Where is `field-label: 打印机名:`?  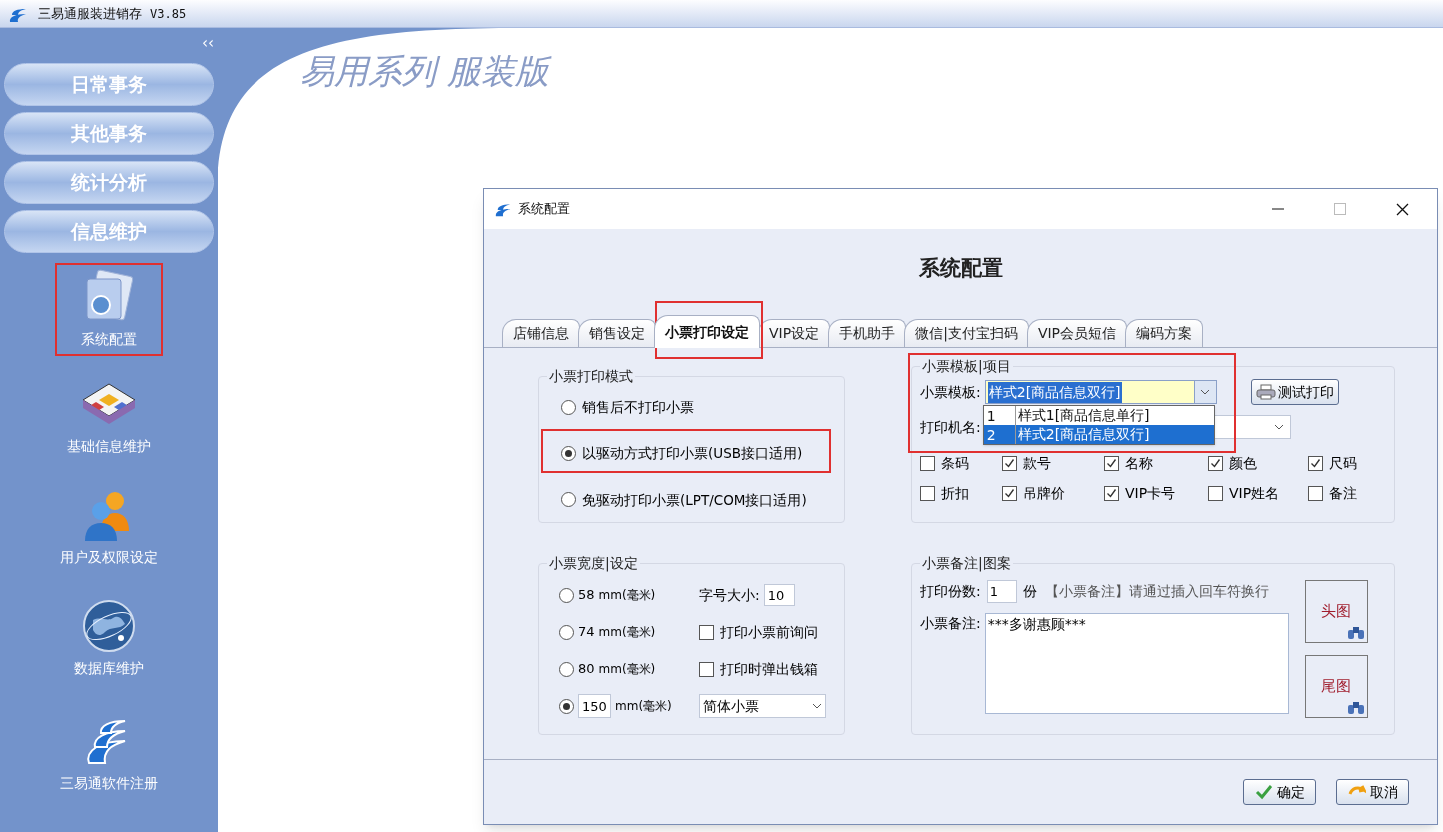
field-label: 打印机名: is located at coordinates (950, 427).